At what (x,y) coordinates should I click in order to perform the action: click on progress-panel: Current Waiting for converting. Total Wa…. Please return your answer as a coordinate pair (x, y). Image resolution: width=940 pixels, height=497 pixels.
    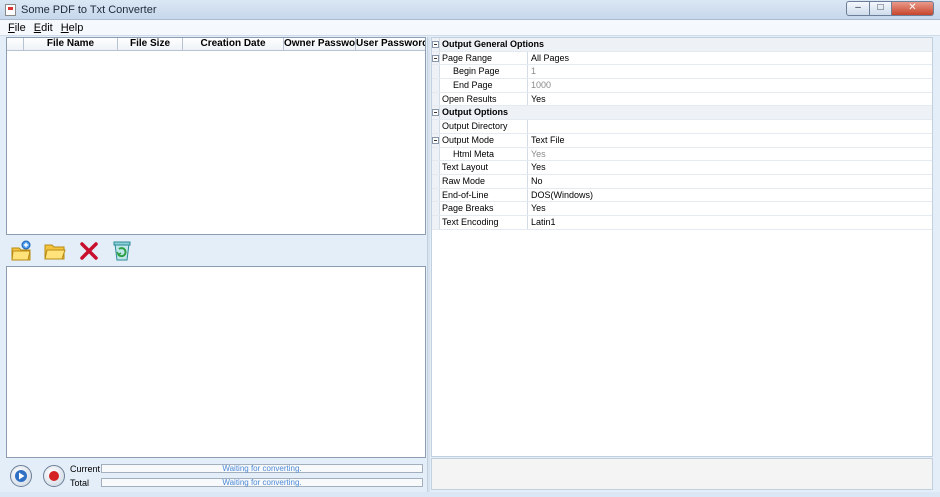
    Looking at the image, I should click on (216, 475).